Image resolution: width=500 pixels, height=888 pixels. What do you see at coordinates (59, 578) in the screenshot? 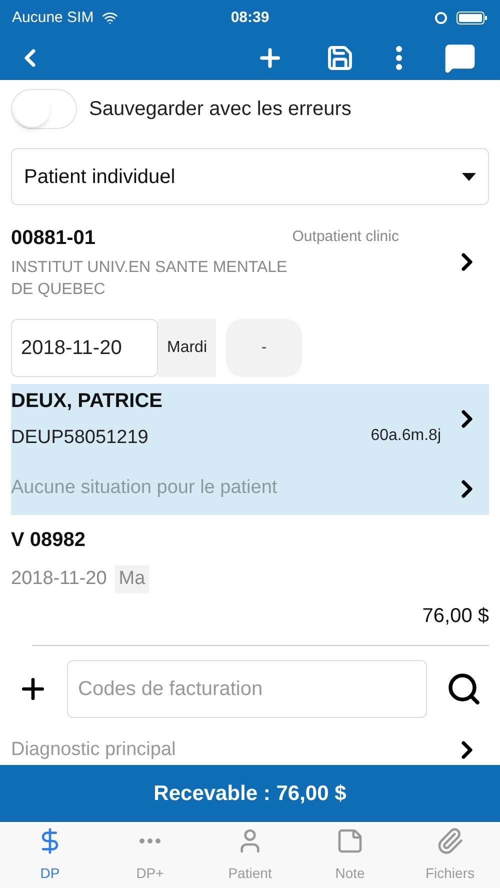
I see `visit-date: 2018-11-20` at bounding box center [59, 578].